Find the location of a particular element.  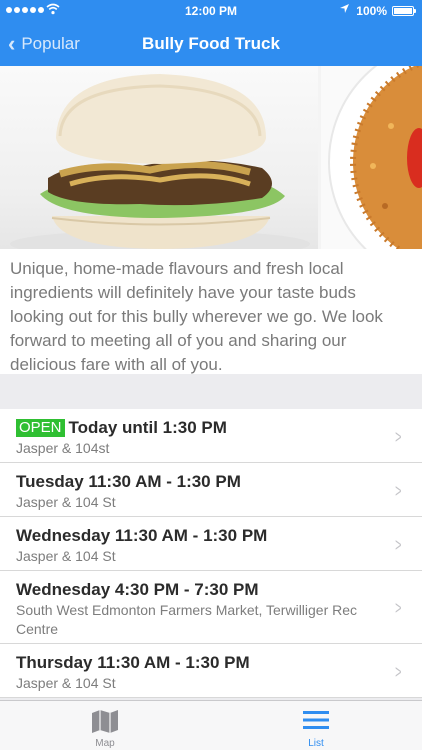

schedule-location: Jasper & 104st is located at coordinates (63, 448).